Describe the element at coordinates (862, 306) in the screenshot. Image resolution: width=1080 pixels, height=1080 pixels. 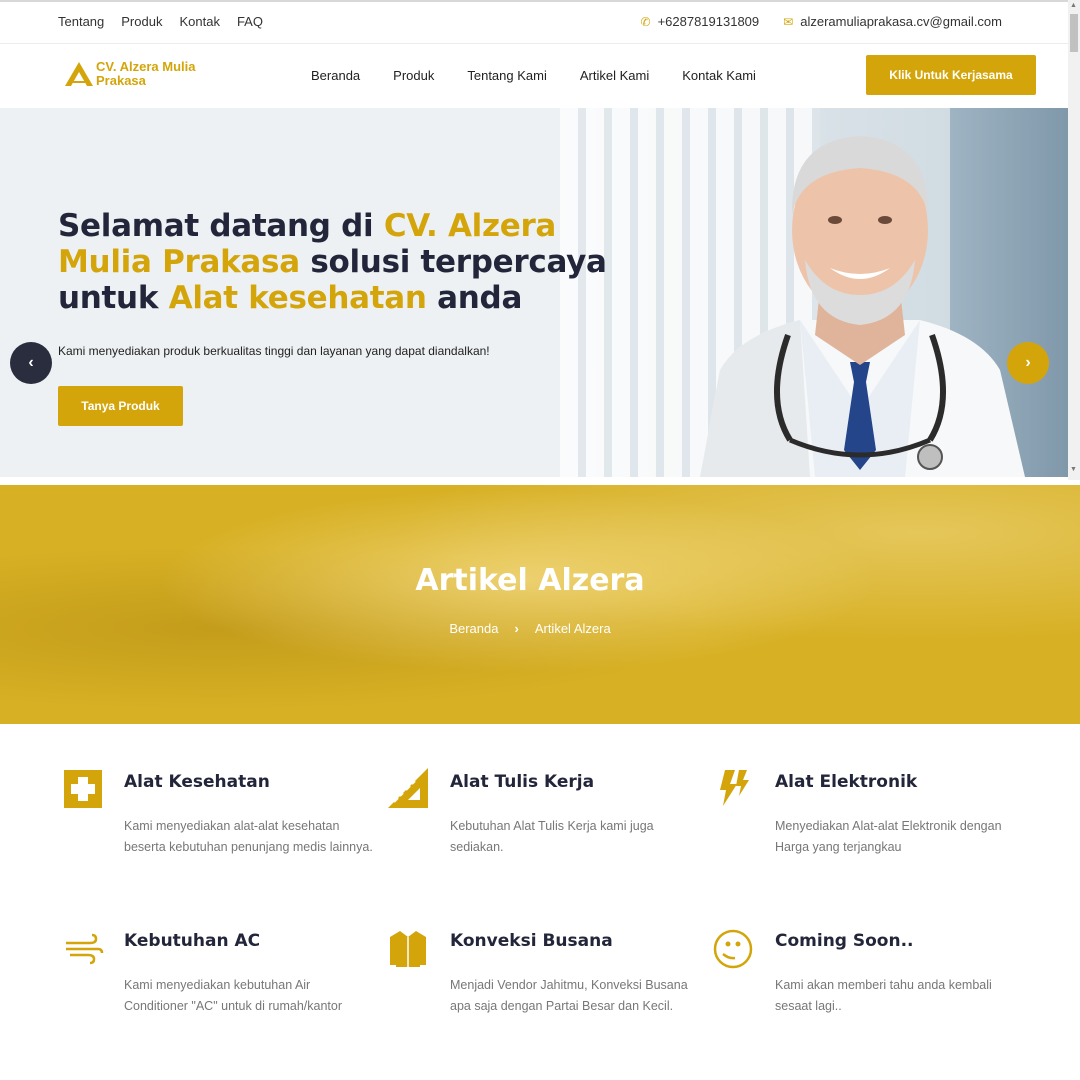
I see `doctor-image` at that location.